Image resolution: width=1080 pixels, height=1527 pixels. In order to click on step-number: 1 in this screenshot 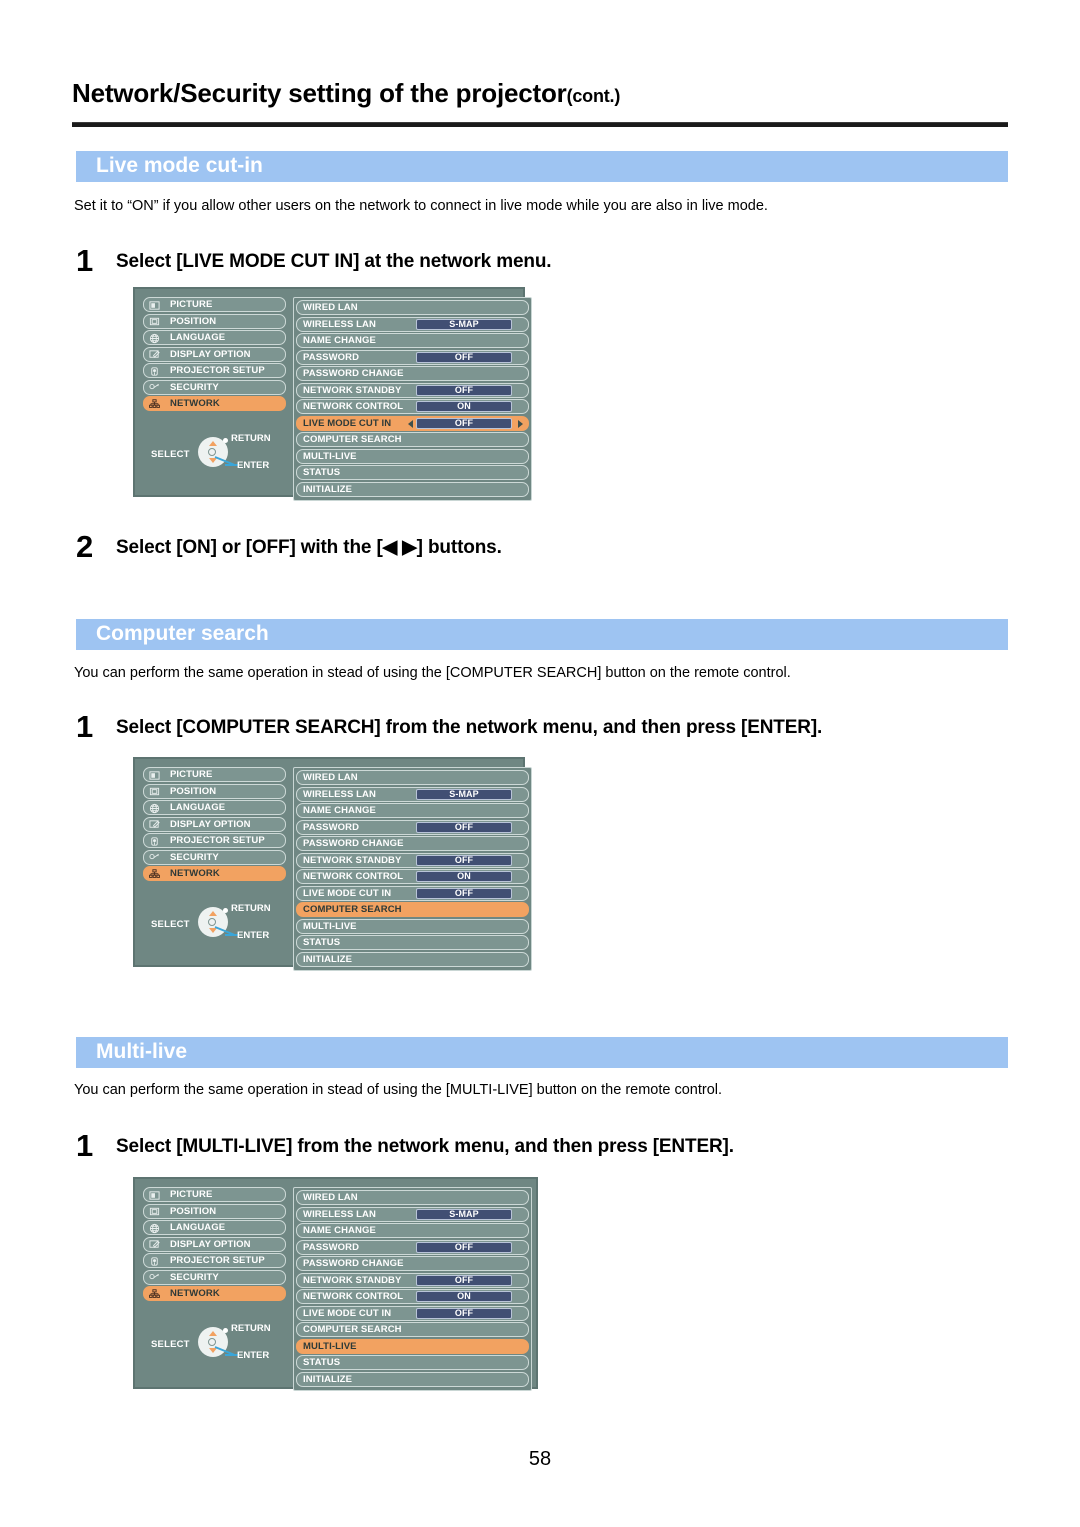, I will do `click(85, 726)`.